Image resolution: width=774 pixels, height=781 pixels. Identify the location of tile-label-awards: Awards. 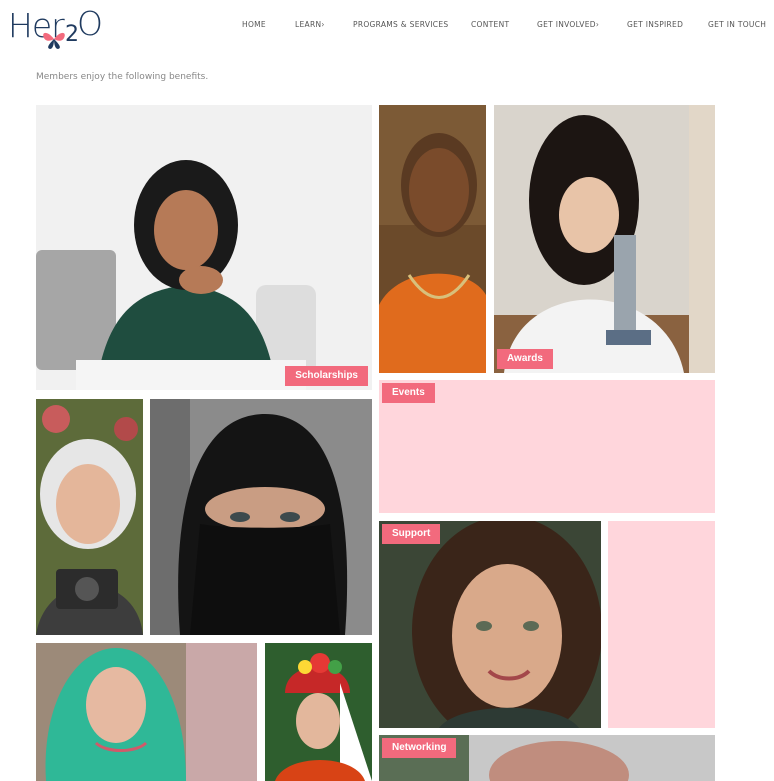
(525, 359).